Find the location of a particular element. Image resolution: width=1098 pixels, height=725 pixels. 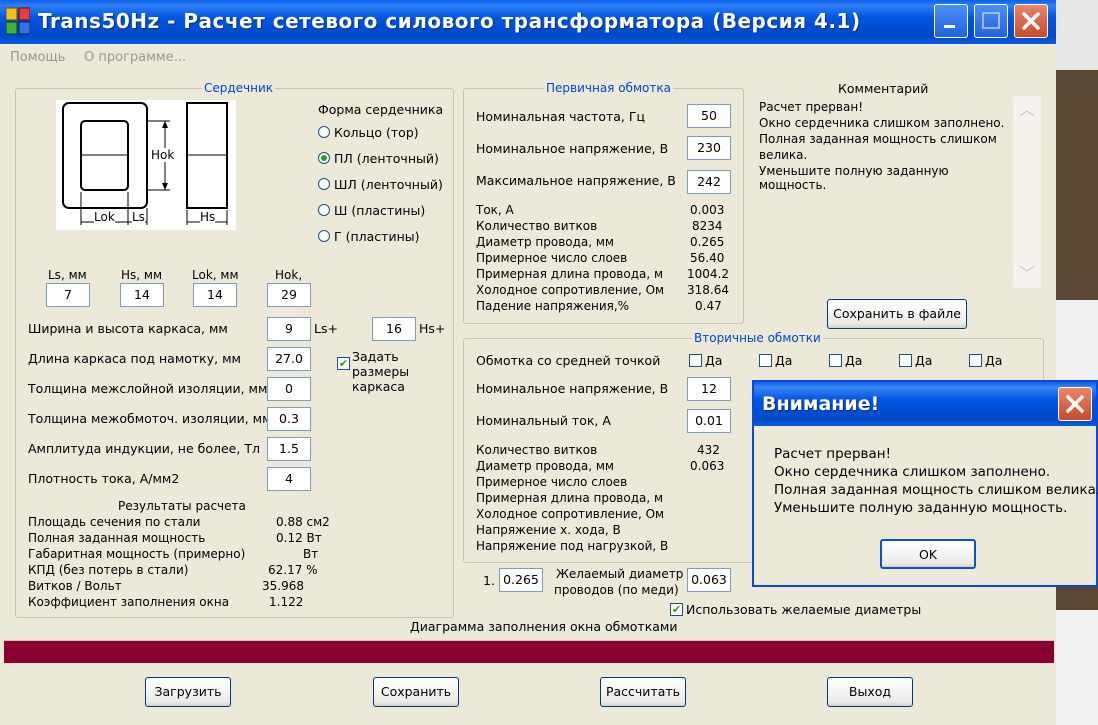

ls-input: 7 is located at coordinates (68, 295).